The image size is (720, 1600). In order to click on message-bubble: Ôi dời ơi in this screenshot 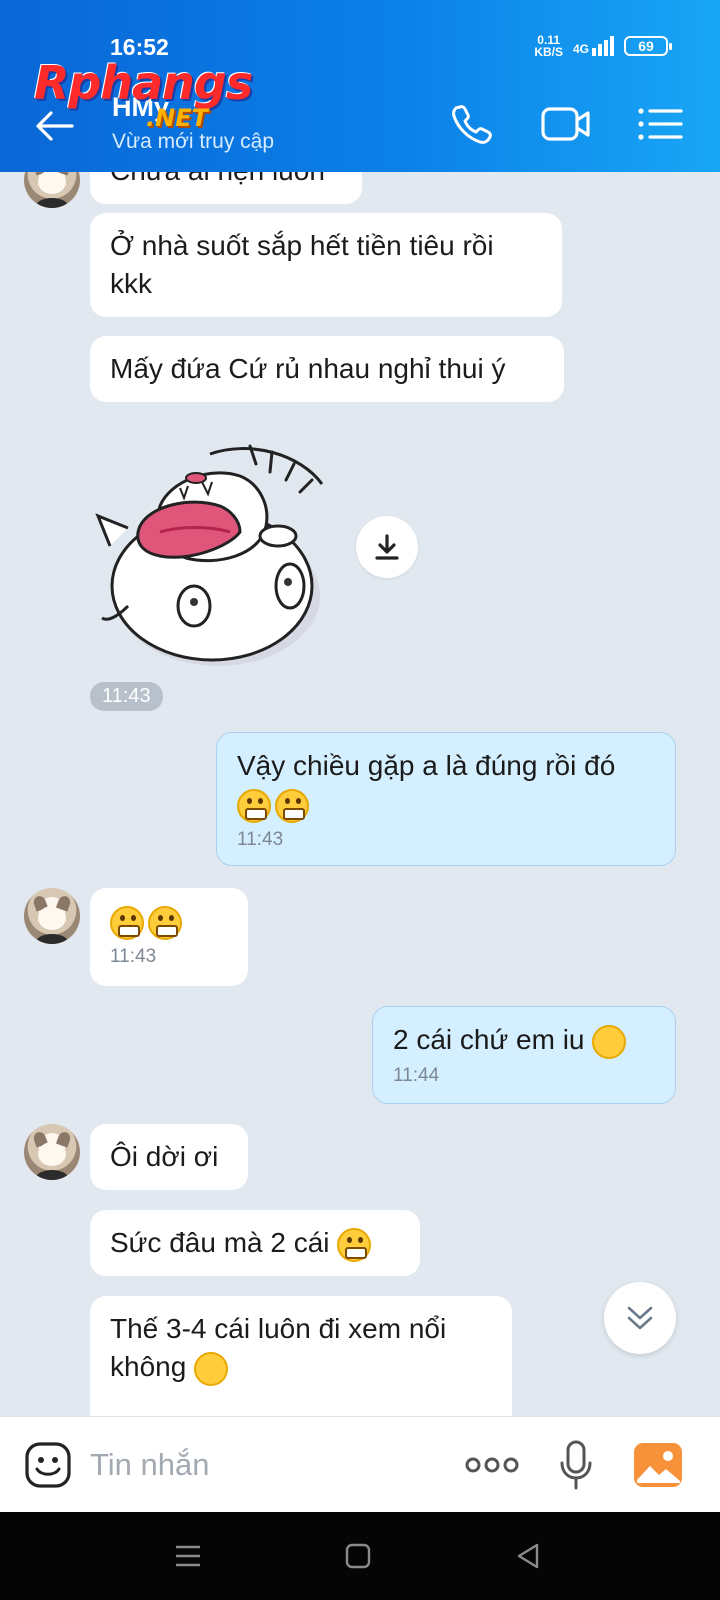, I will do `click(169, 1157)`.